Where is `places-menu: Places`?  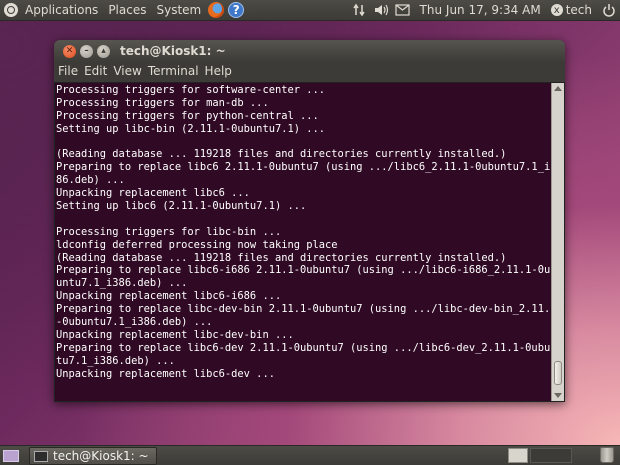
places-menu: Places is located at coordinates (127, 10).